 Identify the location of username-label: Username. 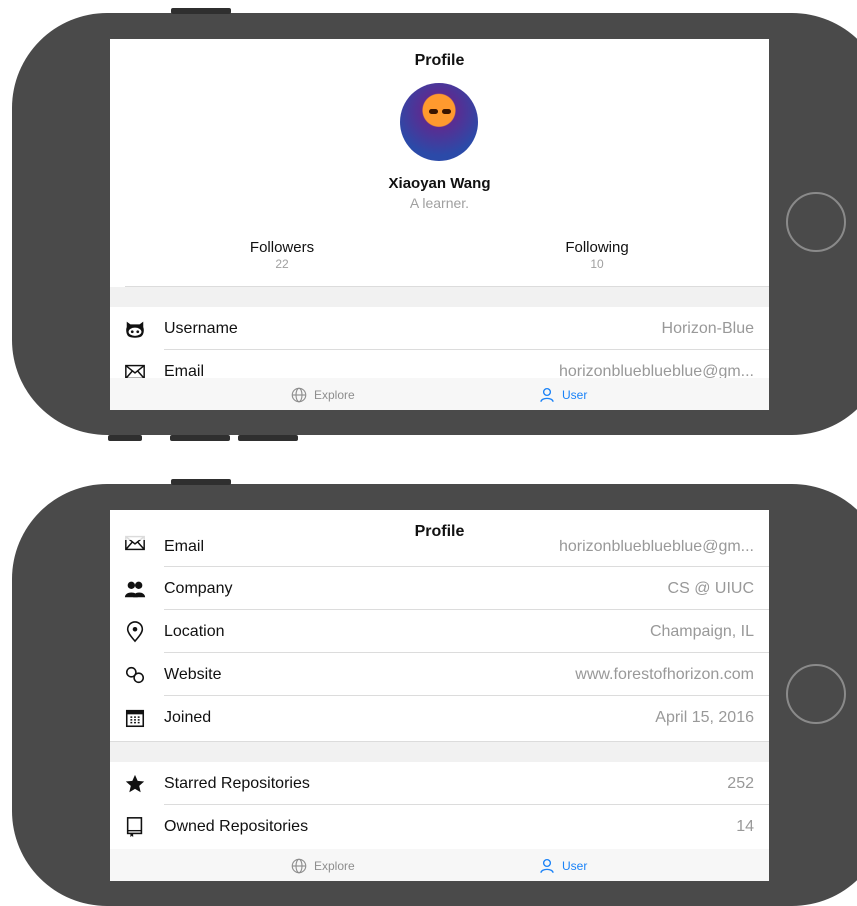
(201, 328).